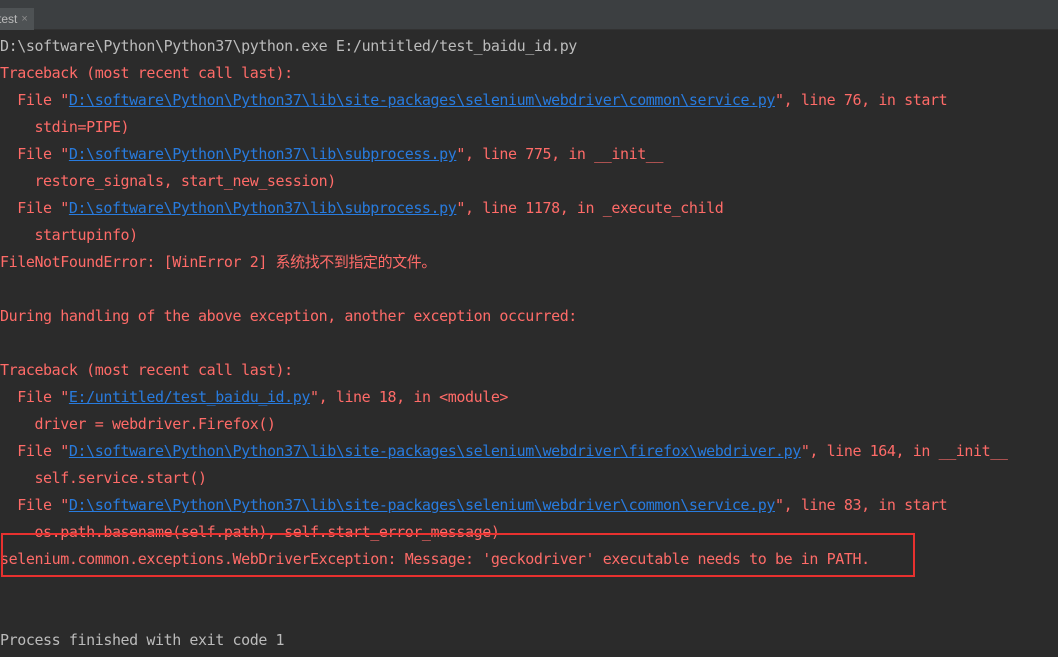 The height and width of the screenshot is (657, 1058). What do you see at coordinates (69, 235) in the screenshot?
I see `frame-code: startupinfo)` at bounding box center [69, 235].